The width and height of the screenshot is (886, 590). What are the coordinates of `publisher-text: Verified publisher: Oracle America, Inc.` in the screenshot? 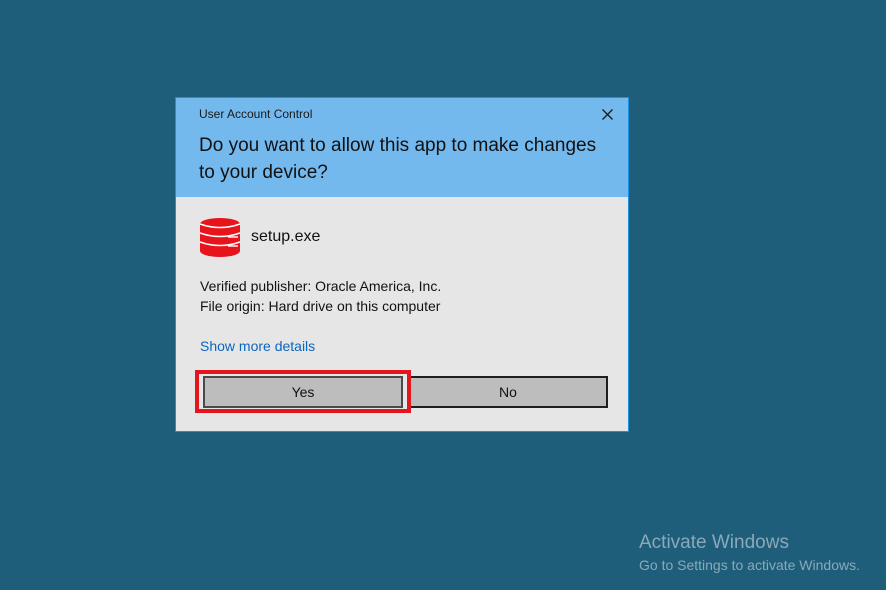 It's located at (321, 286).